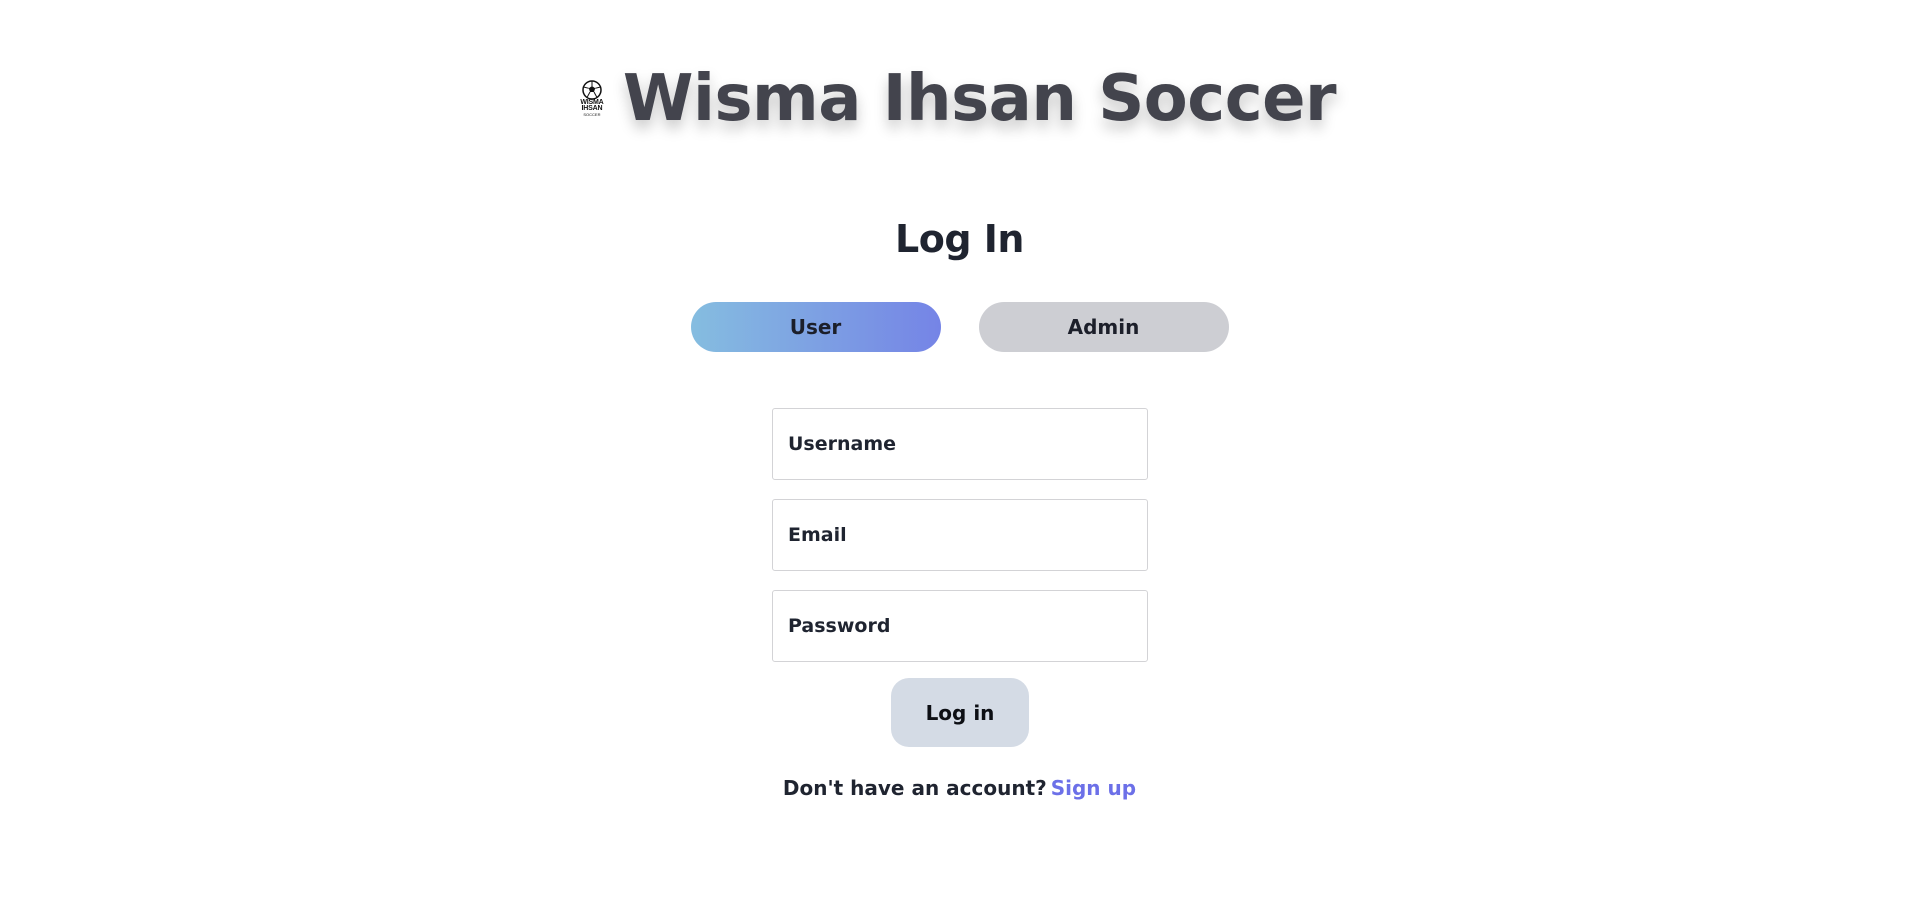 The width and height of the screenshot is (1919, 902). What do you see at coordinates (960, 577) in the screenshot?
I see `login-form: Log in` at bounding box center [960, 577].